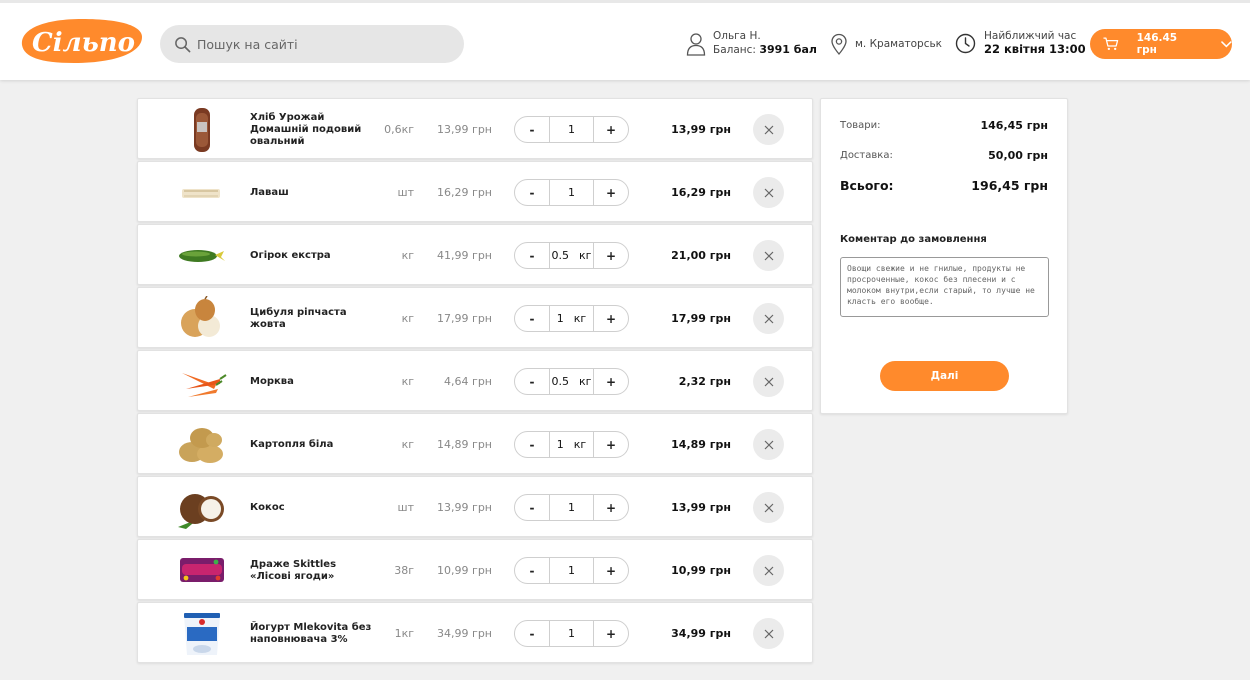  What do you see at coordinates (839, 44) in the screenshot?
I see `location-pin-icon` at bounding box center [839, 44].